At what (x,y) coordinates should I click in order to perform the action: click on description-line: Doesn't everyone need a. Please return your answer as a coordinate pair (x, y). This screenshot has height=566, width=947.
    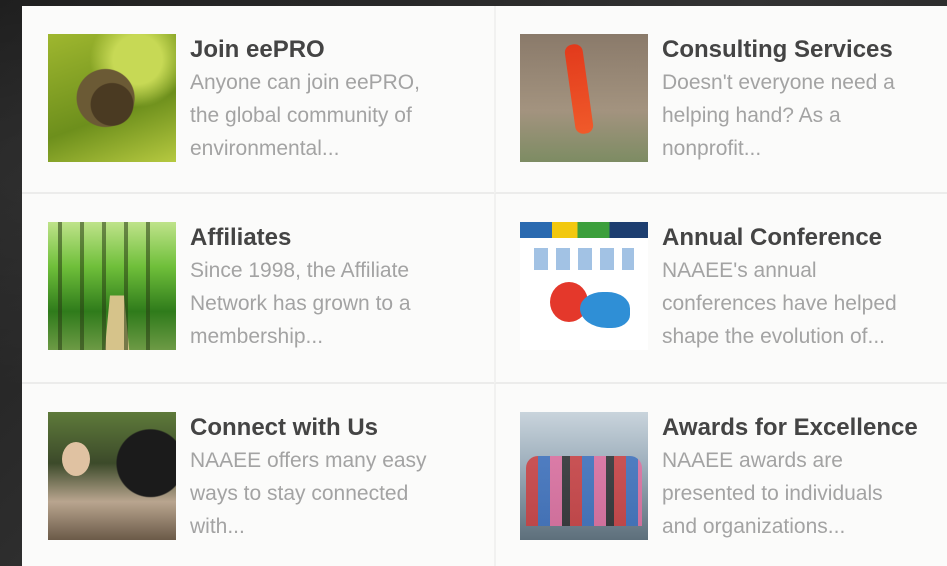
    Looking at the image, I should click on (778, 82).